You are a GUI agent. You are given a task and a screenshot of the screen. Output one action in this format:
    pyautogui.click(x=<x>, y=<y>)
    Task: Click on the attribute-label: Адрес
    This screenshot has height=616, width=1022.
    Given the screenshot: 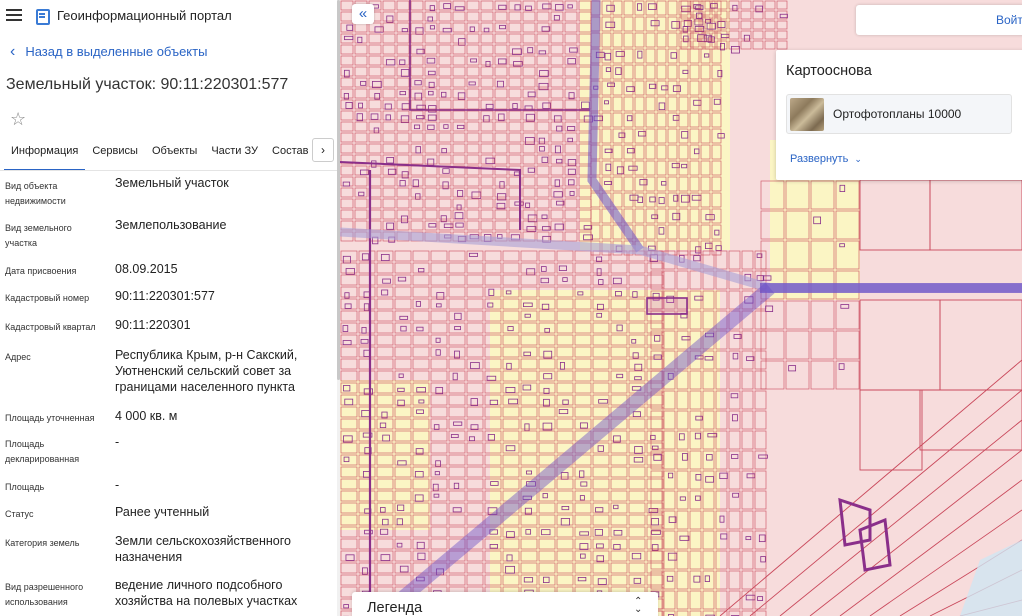 What is the action you would take?
    pyautogui.click(x=18, y=357)
    